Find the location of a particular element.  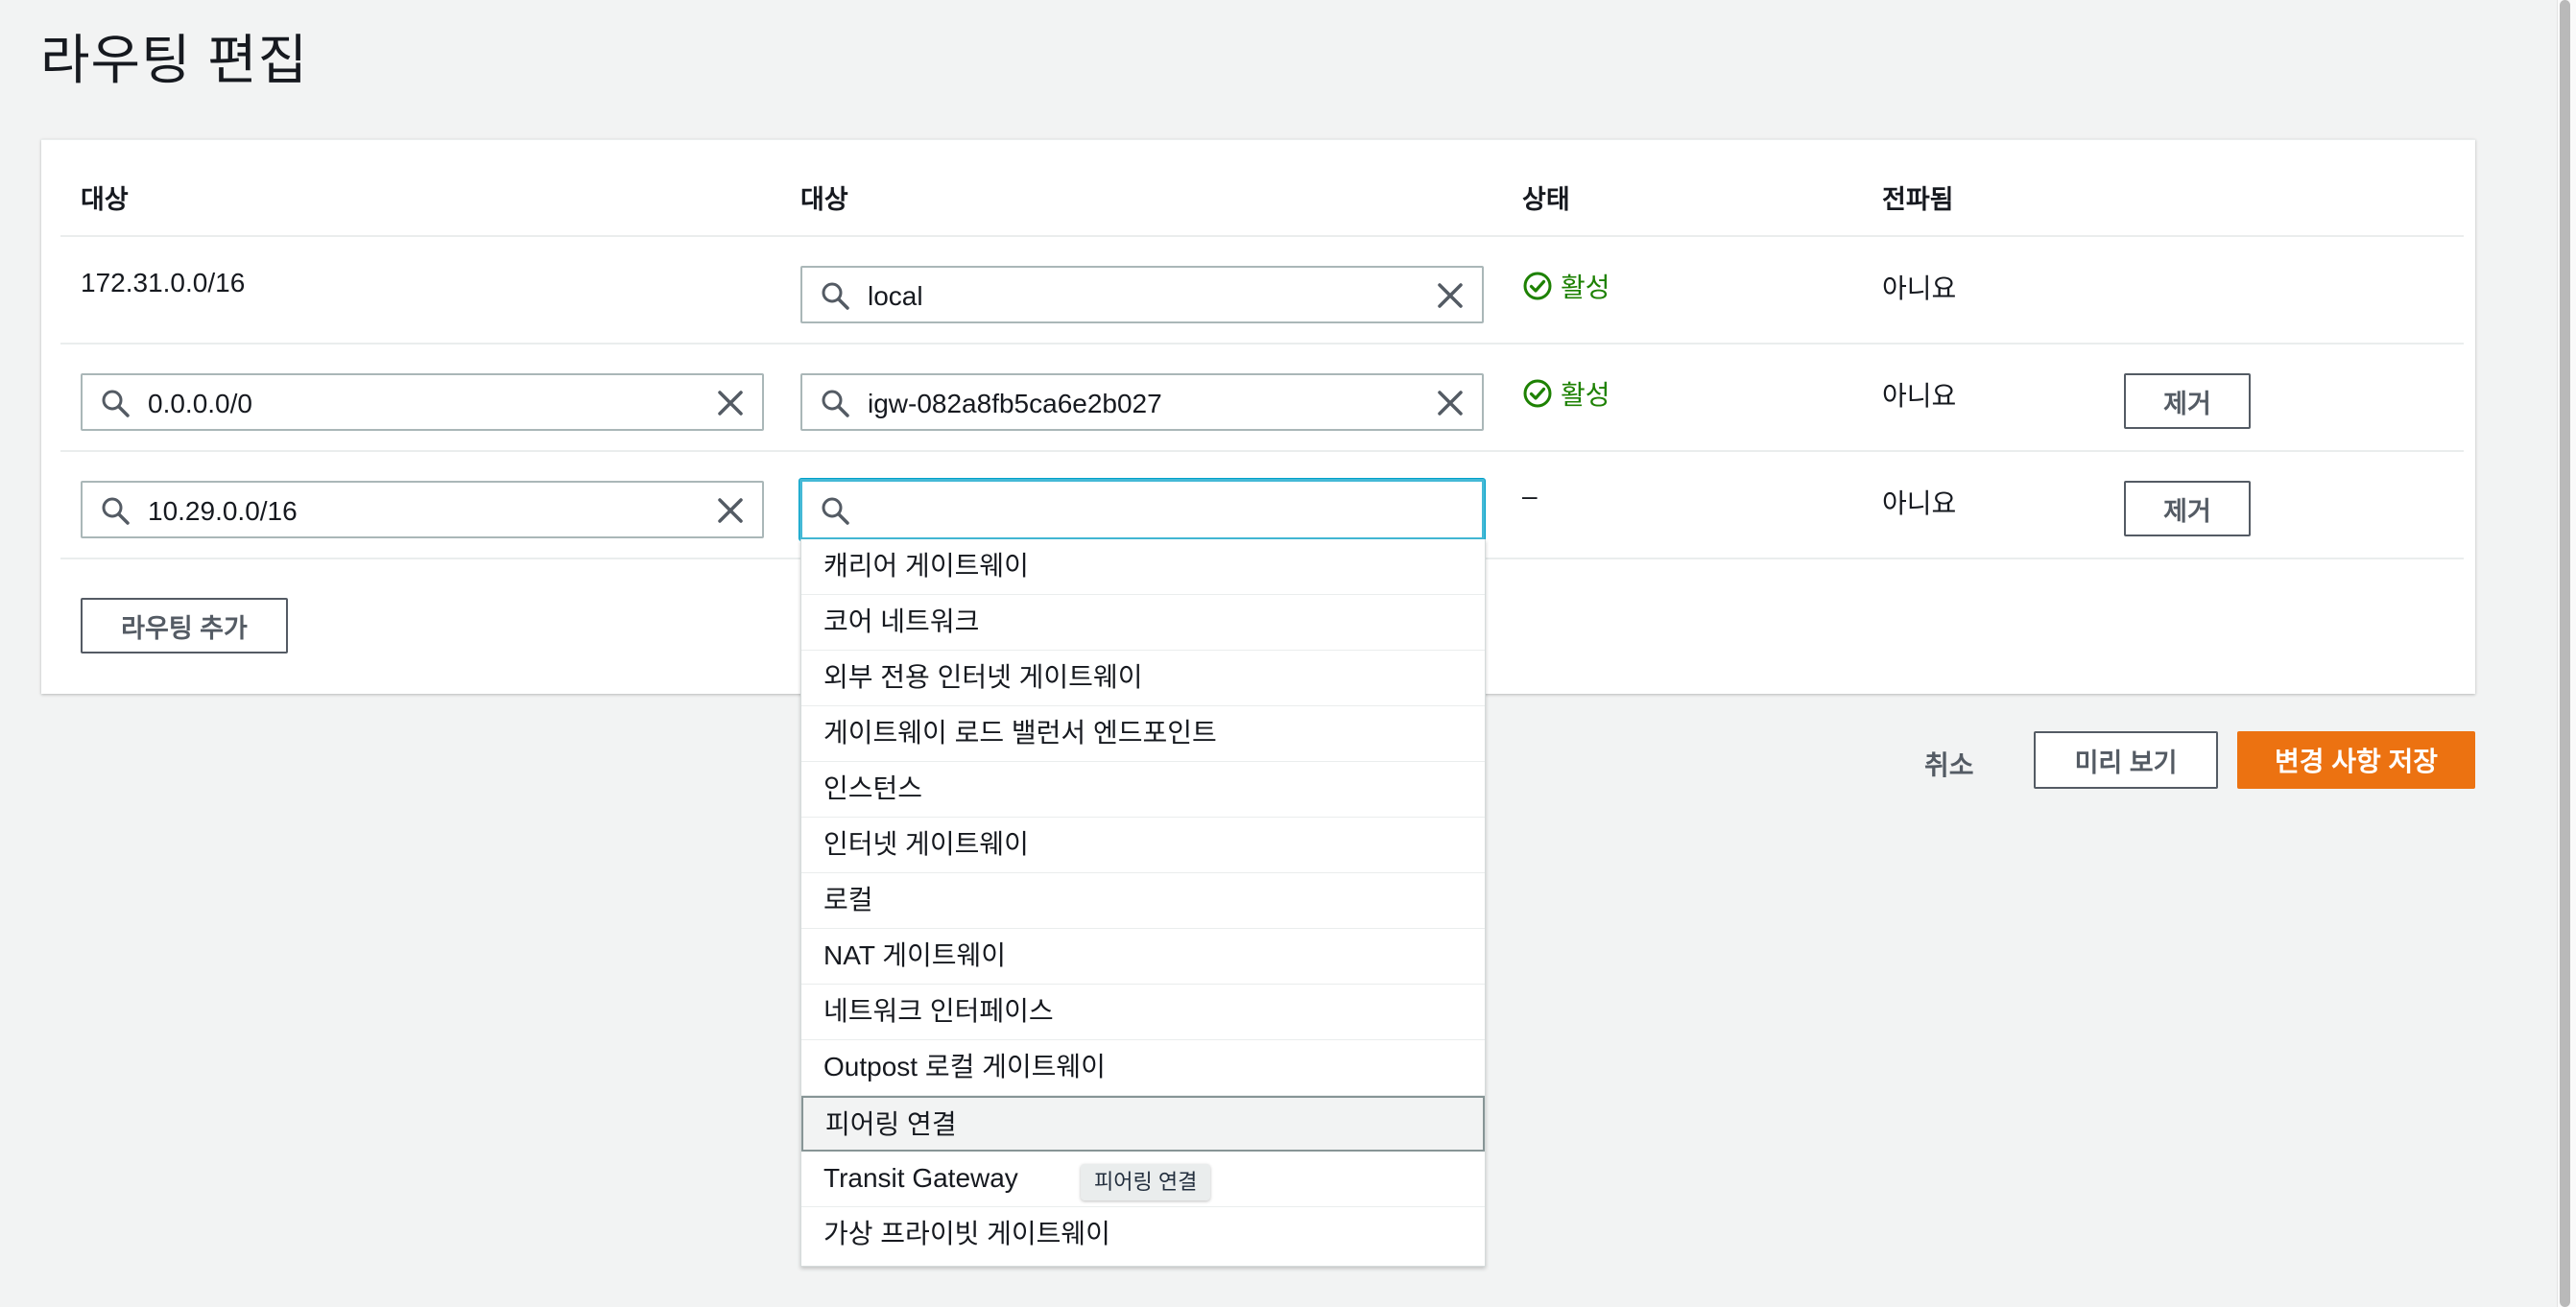

row-3-propagated: 아니요 is located at coordinates (1919, 503).